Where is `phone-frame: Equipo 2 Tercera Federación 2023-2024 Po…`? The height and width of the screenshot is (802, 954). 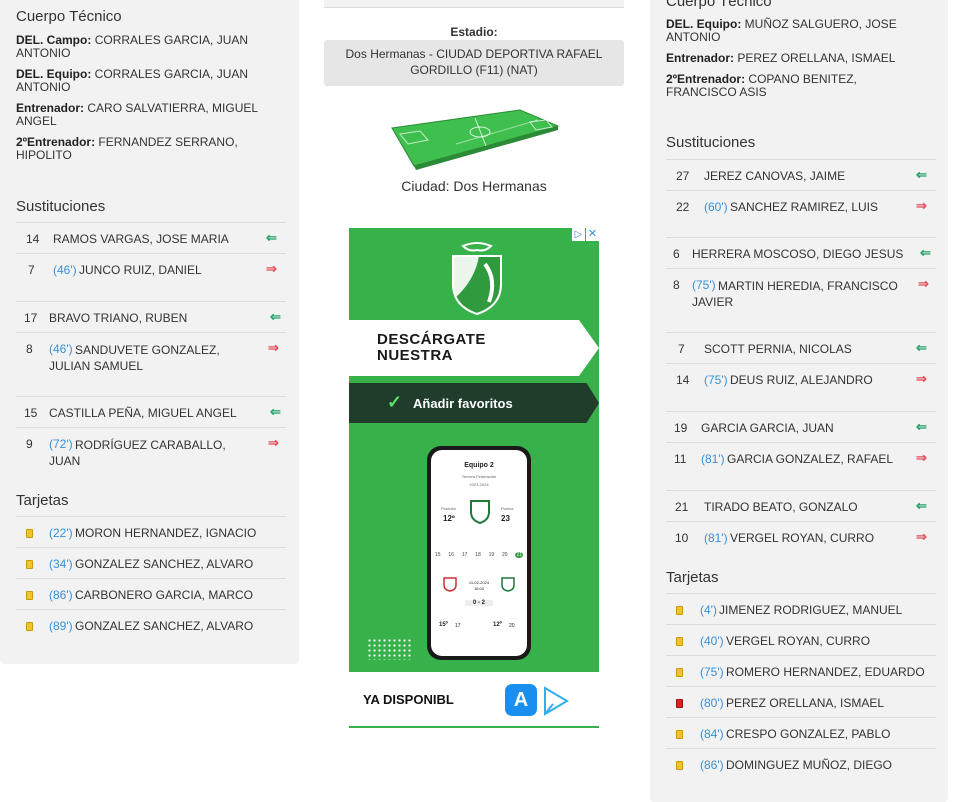 phone-frame: Equipo 2 Tercera Federación 2023-2024 Po… is located at coordinates (479, 553).